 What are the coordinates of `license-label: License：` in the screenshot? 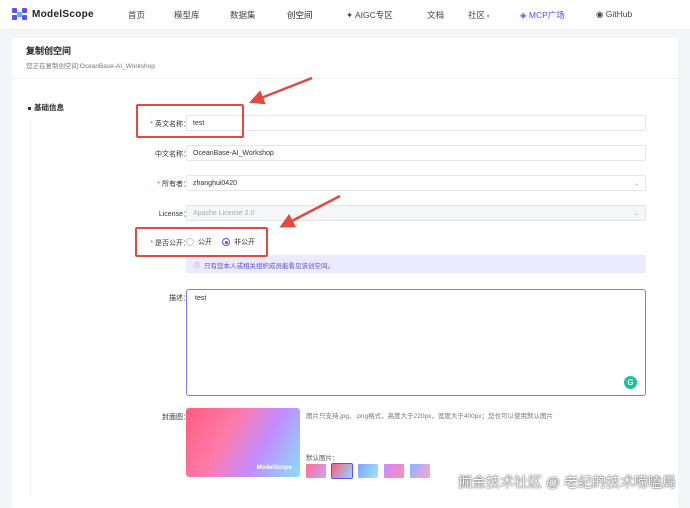 It's located at (174, 214).